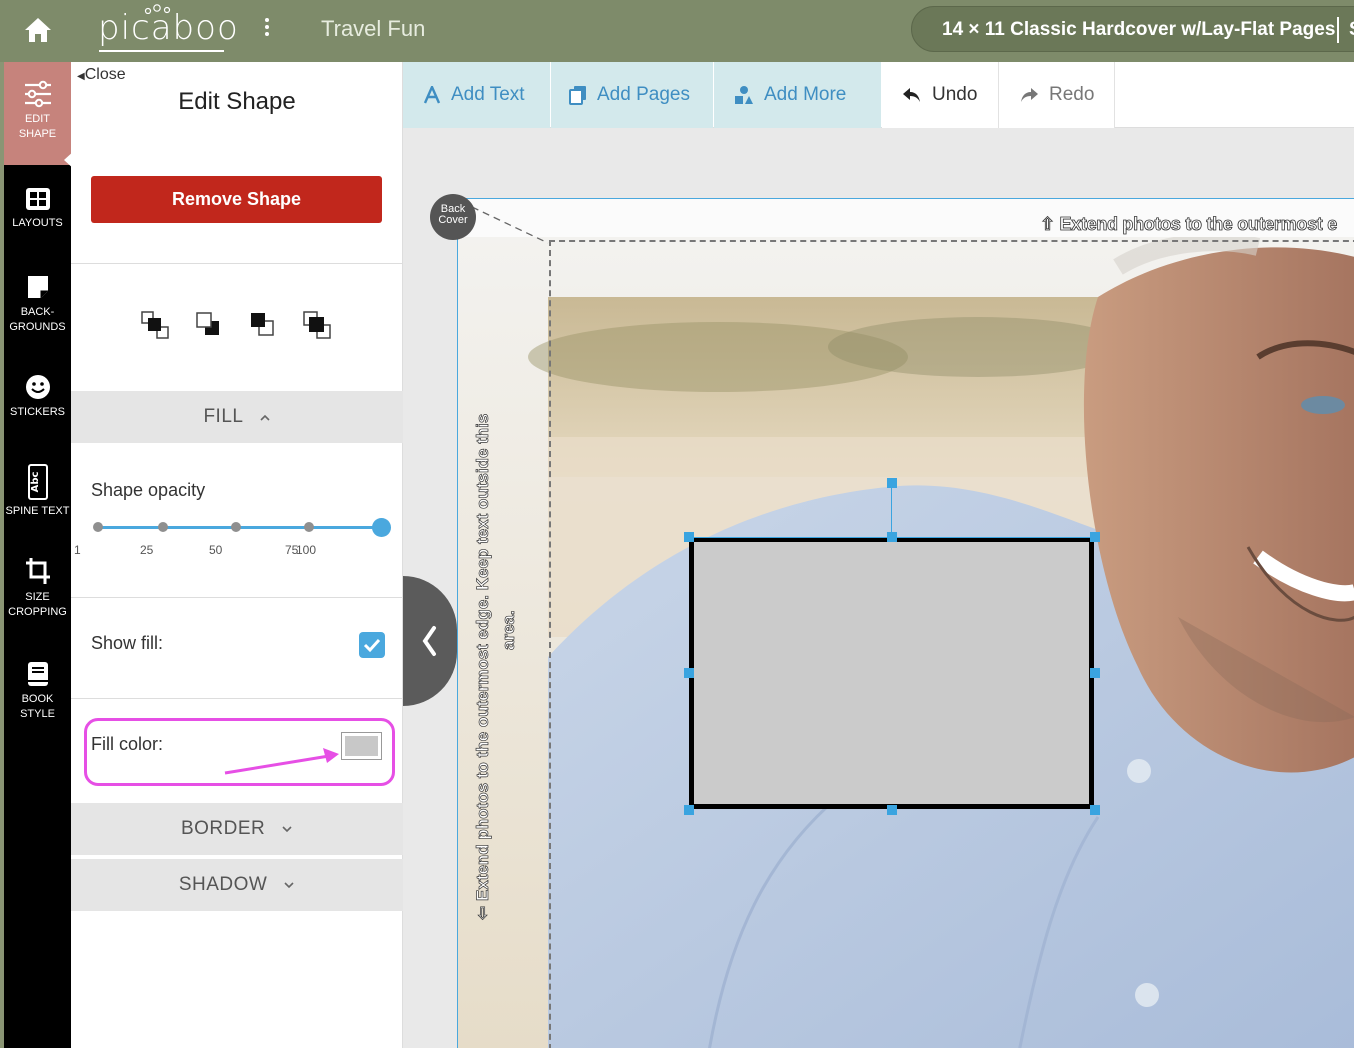 The image size is (1354, 1048). What do you see at coordinates (1029, 95) in the screenshot?
I see `redo-icon` at bounding box center [1029, 95].